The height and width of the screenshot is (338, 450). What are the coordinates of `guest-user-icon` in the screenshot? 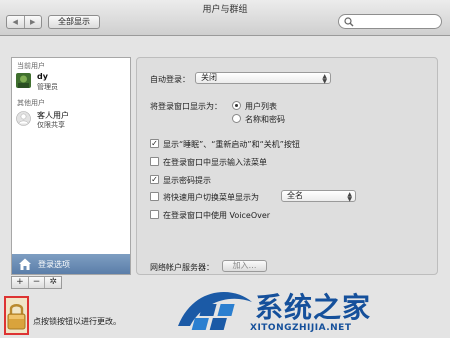 It's located at (23, 118).